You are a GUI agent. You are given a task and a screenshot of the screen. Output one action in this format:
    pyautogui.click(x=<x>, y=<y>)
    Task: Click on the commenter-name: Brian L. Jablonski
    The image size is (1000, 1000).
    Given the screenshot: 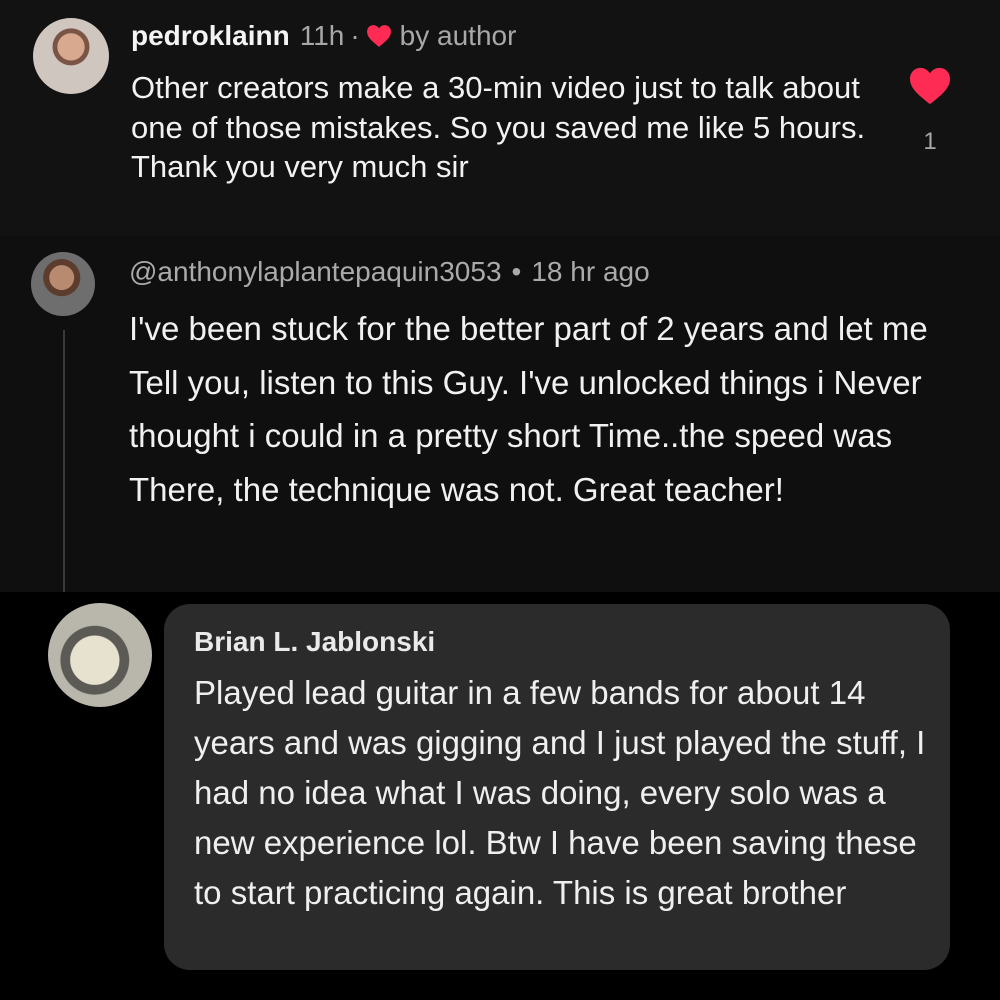 What is the action you would take?
    pyautogui.click(x=314, y=642)
    